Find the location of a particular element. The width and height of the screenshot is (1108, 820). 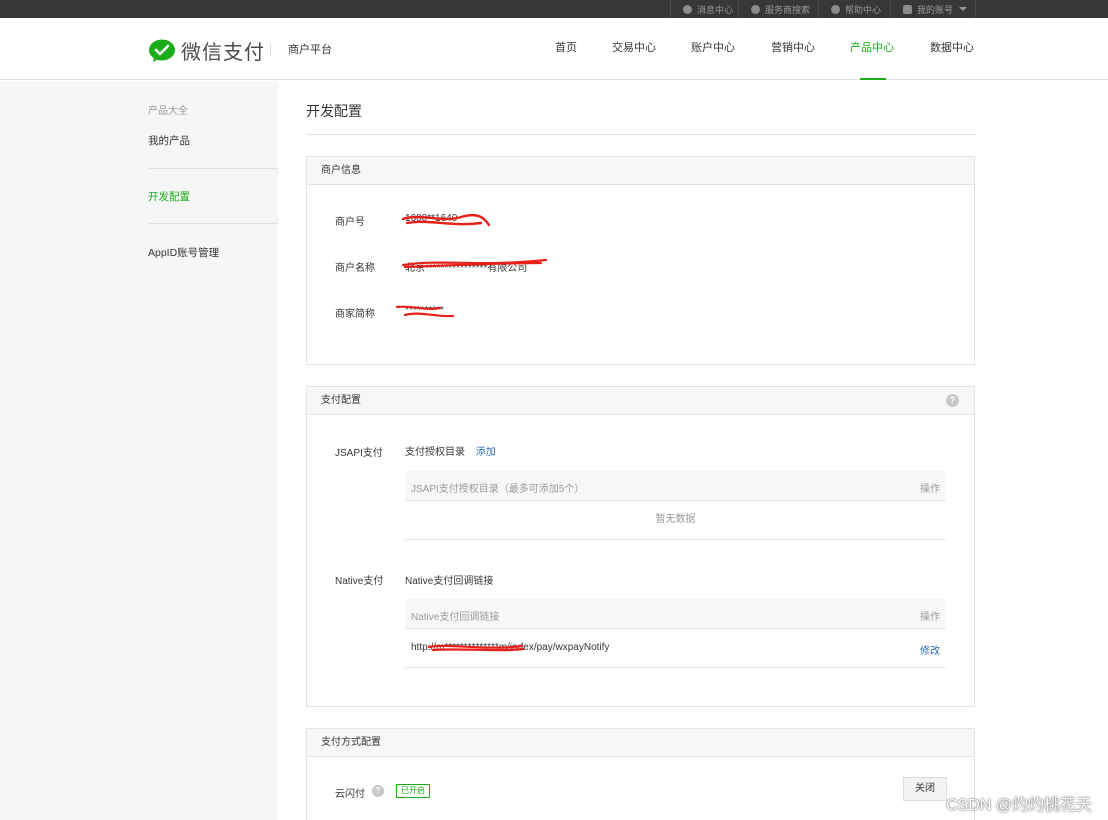

wechat-logo-icon is located at coordinates (162, 50).